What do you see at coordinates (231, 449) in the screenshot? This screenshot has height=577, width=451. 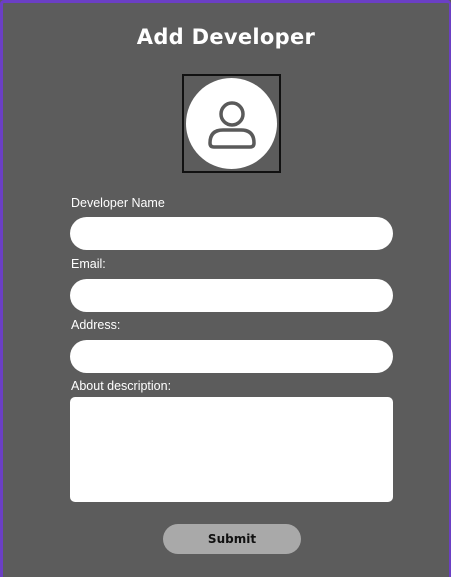 I see `about-description-textarea` at bounding box center [231, 449].